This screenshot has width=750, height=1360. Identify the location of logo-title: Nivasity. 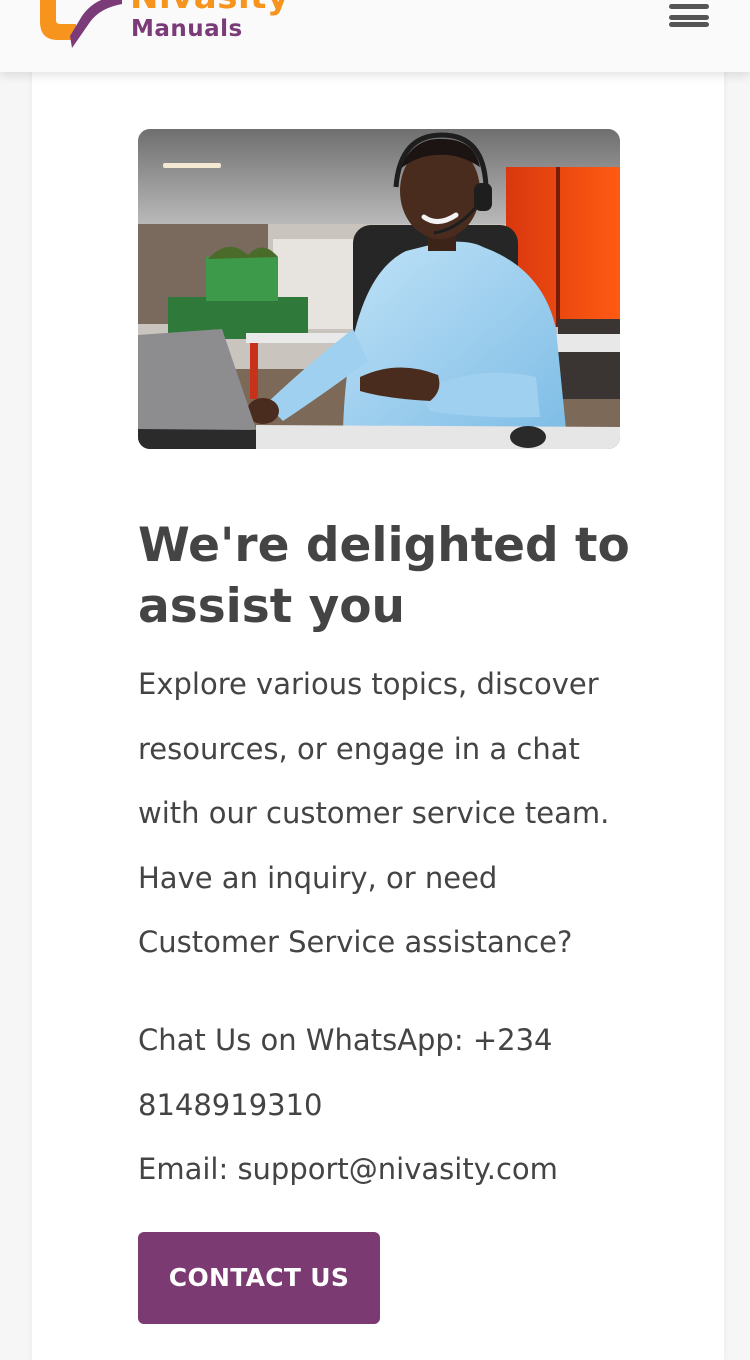
(210, 7).